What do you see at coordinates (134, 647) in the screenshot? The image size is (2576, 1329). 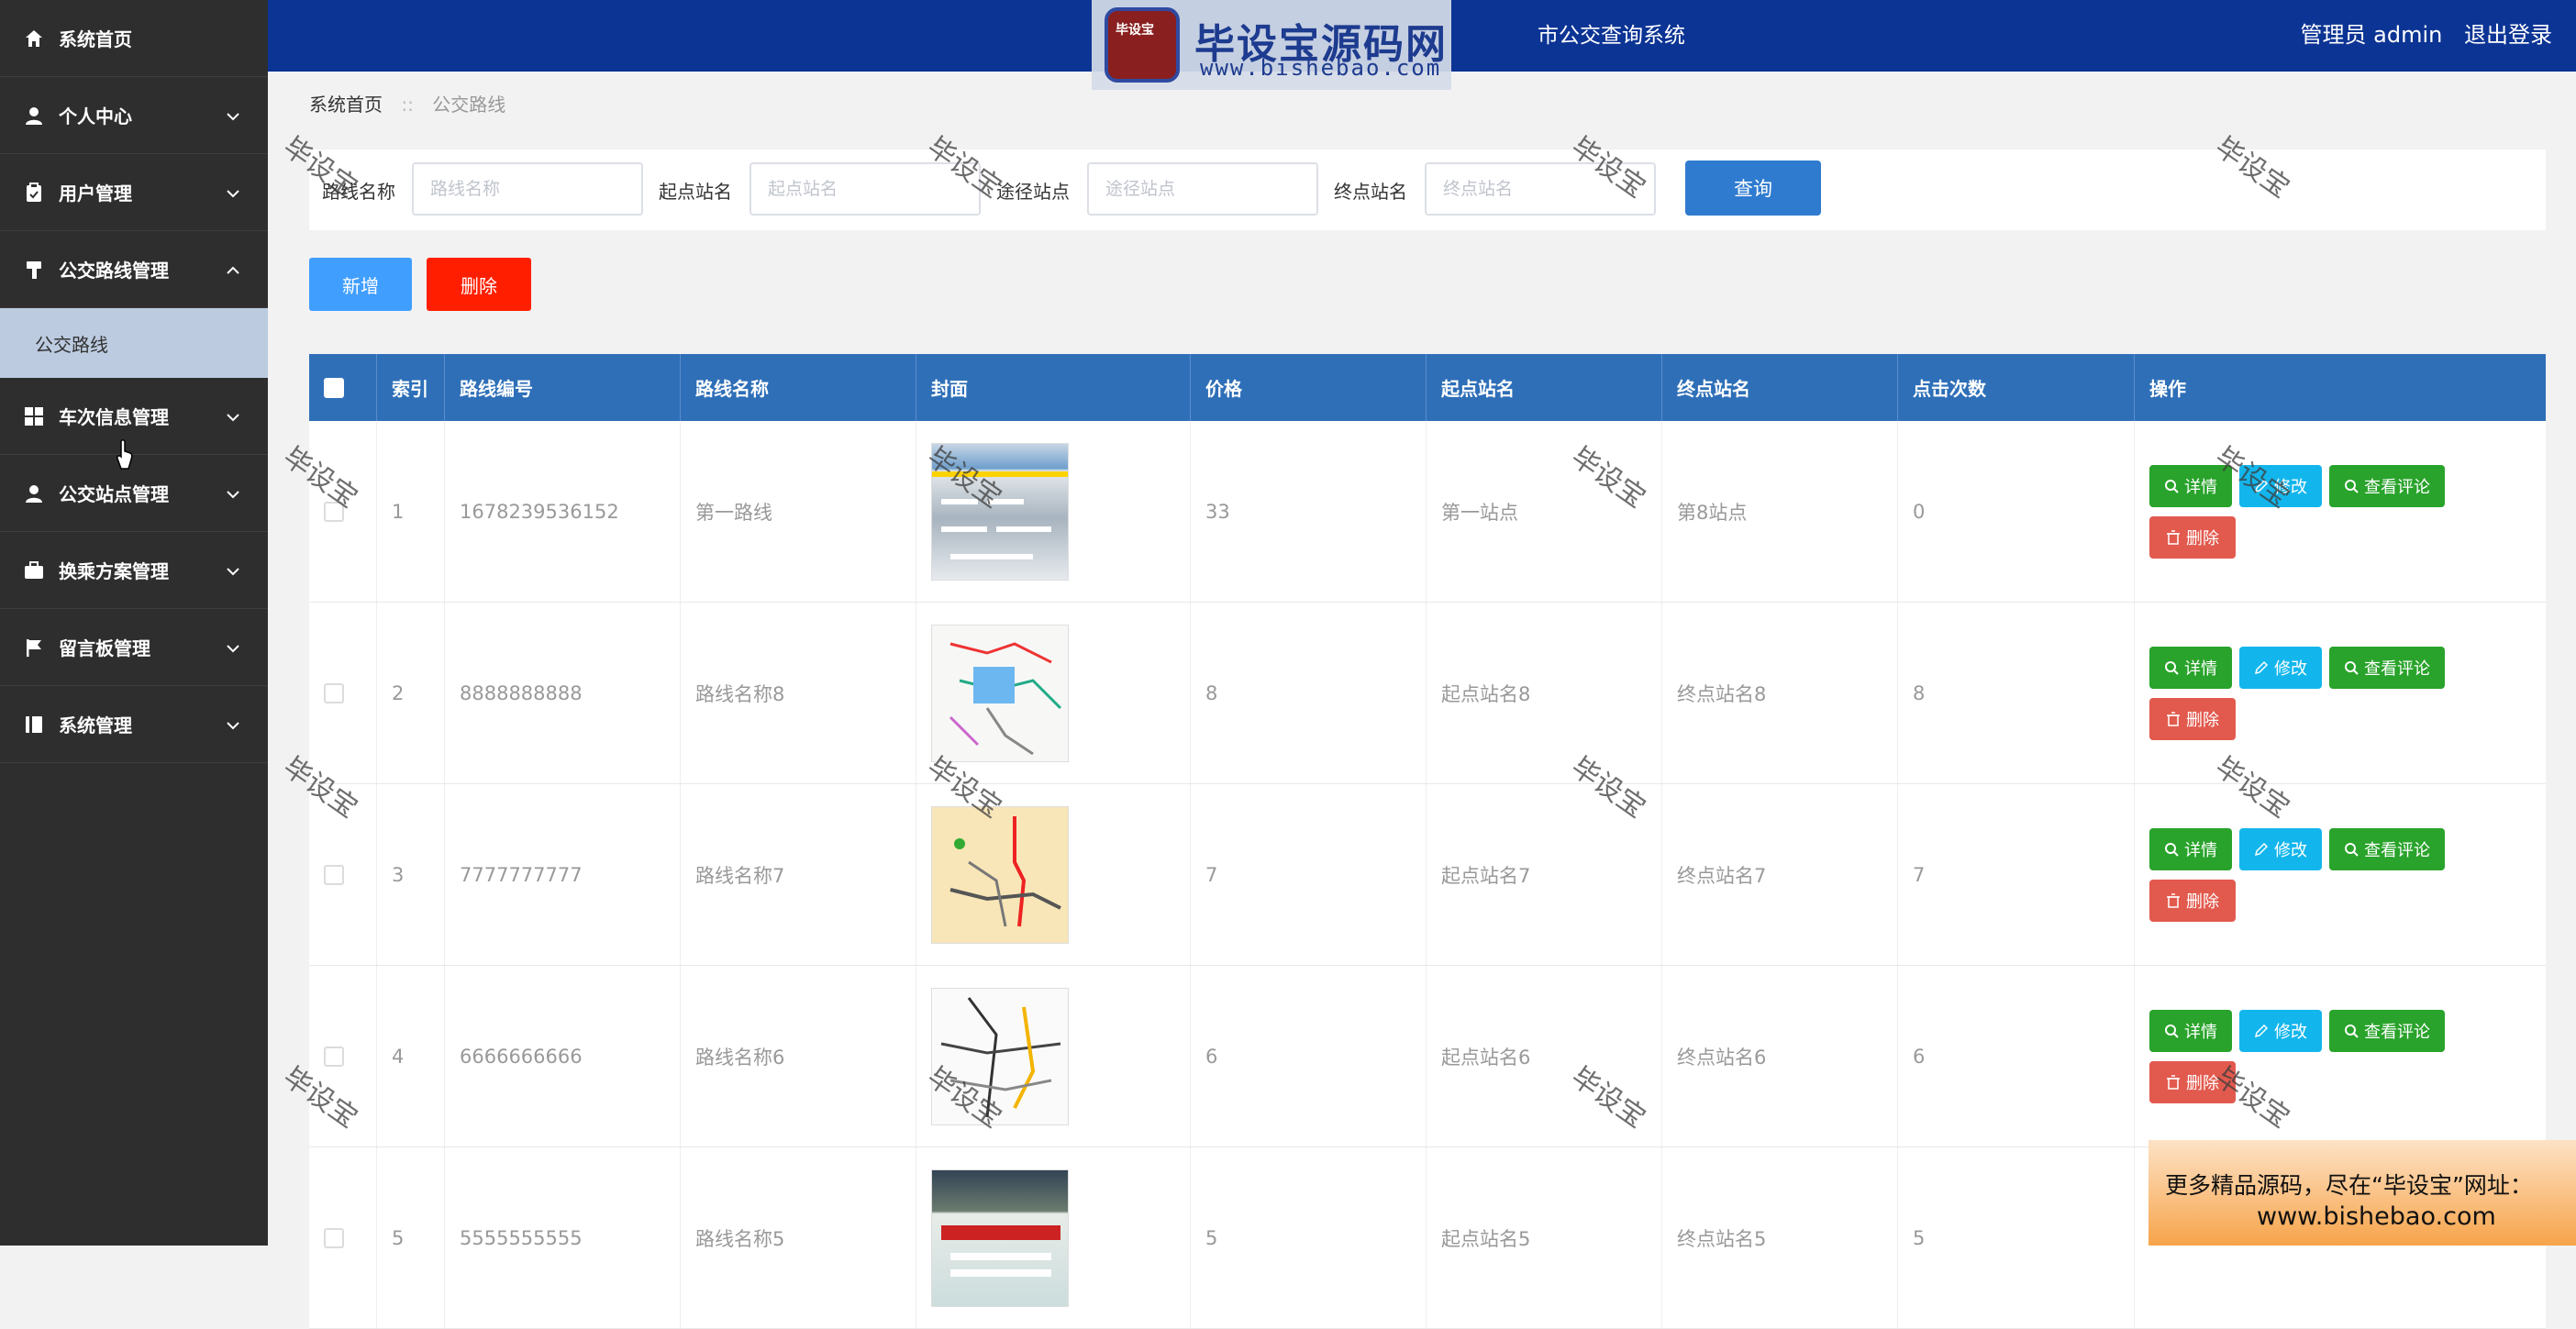 I see `sidebar-item-message-board-management: 留言板管理` at bounding box center [134, 647].